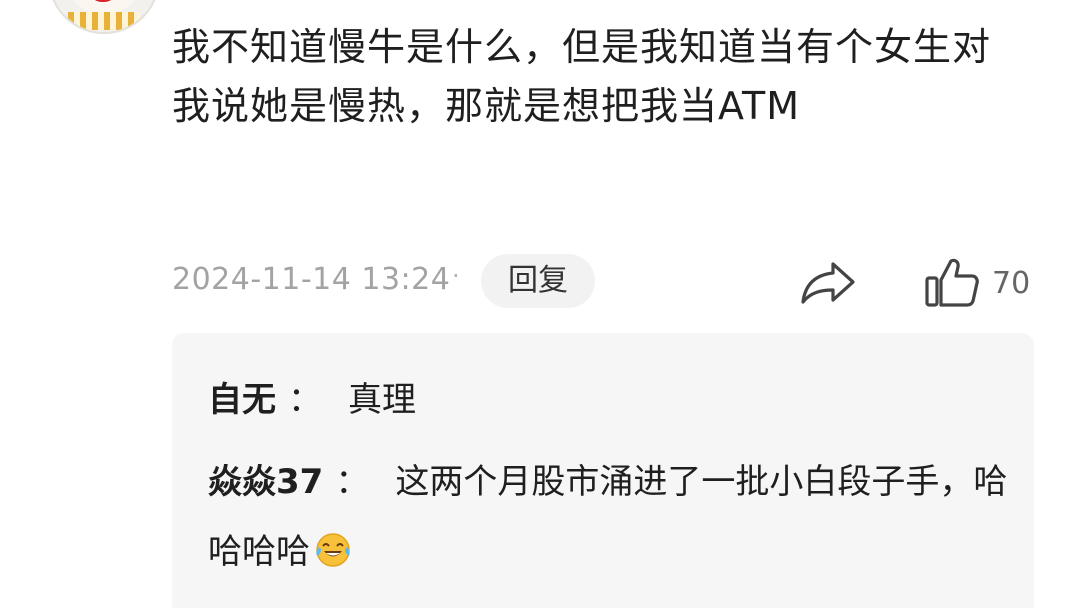 The height and width of the screenshot is (608, 1080). Describe the element at coordinates (608, 400) in the screenshot. I see `reply-item: 自无 ： 真理` at that location.